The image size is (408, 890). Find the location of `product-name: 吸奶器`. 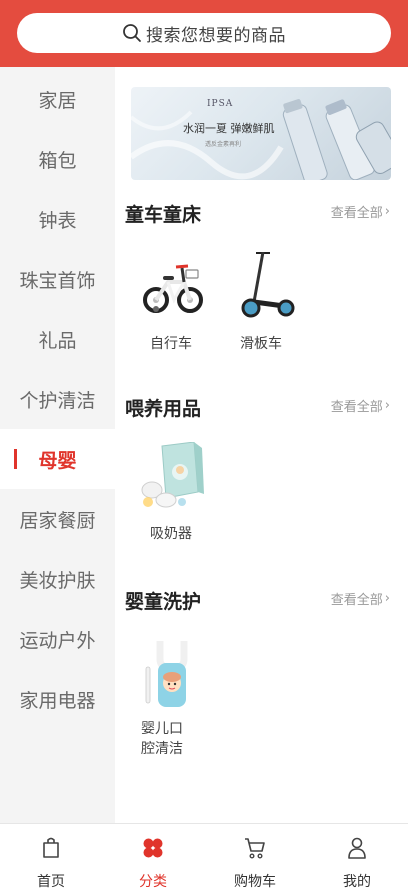

product-name: 吸奶器 is located at coordinates (171, 534).